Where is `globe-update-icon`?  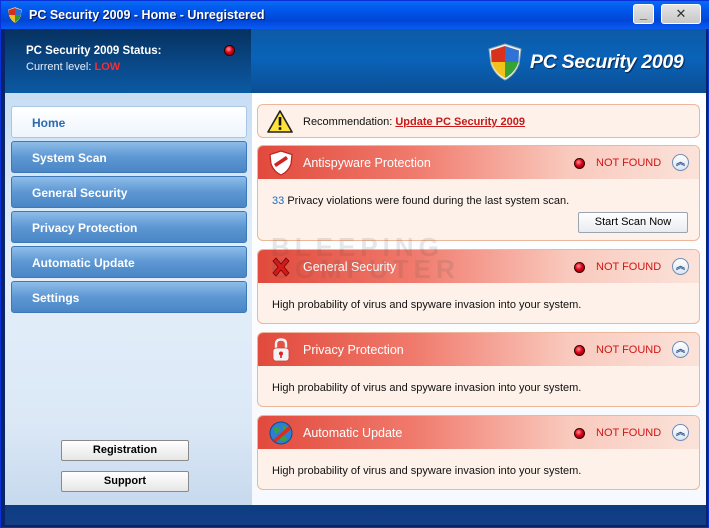
globe-update-icon is located at coordinates (281, 433).